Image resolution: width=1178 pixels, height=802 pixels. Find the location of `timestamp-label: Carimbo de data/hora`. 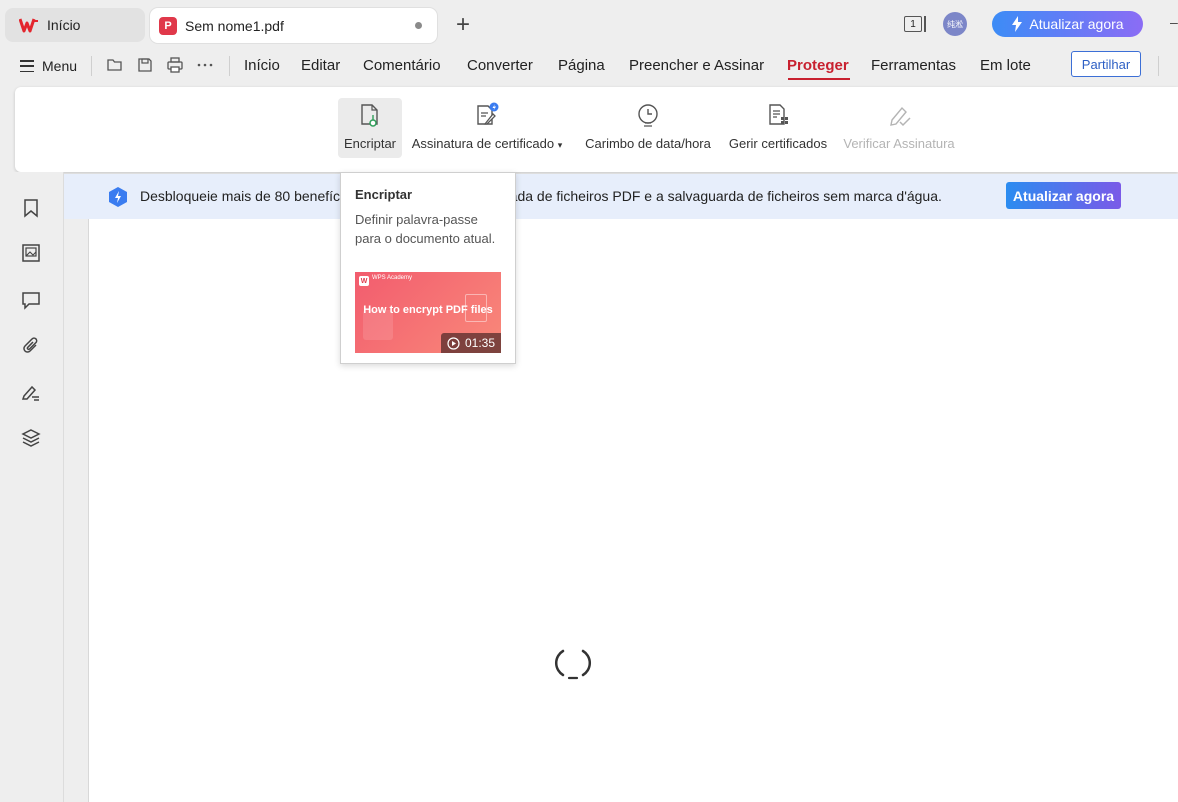

timestamp-label: Carimbo de data/hora is located at coordinates (648, 143).